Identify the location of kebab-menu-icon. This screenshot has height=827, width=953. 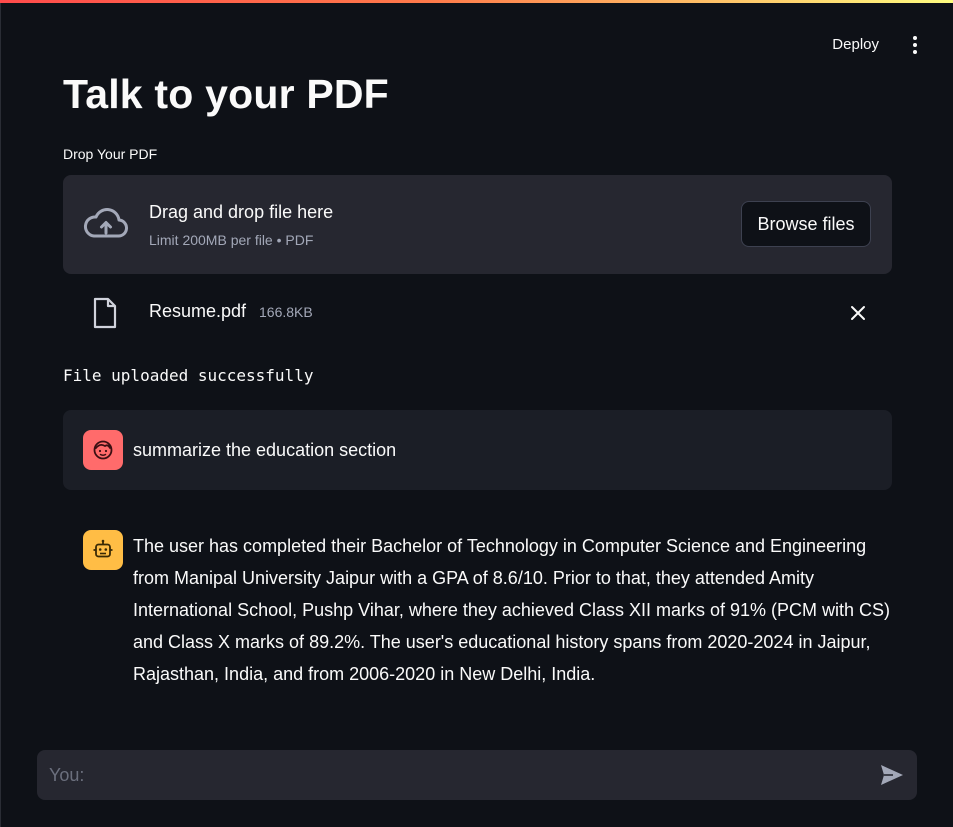
(915, 44).